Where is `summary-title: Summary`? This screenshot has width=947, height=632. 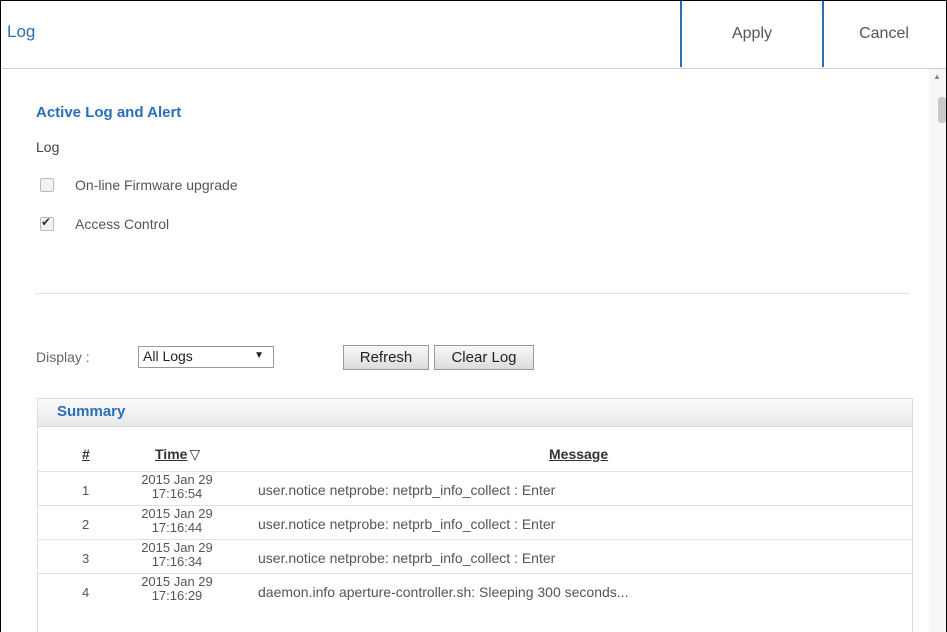
summary-title: Summary is located at coordinates (91, 411).